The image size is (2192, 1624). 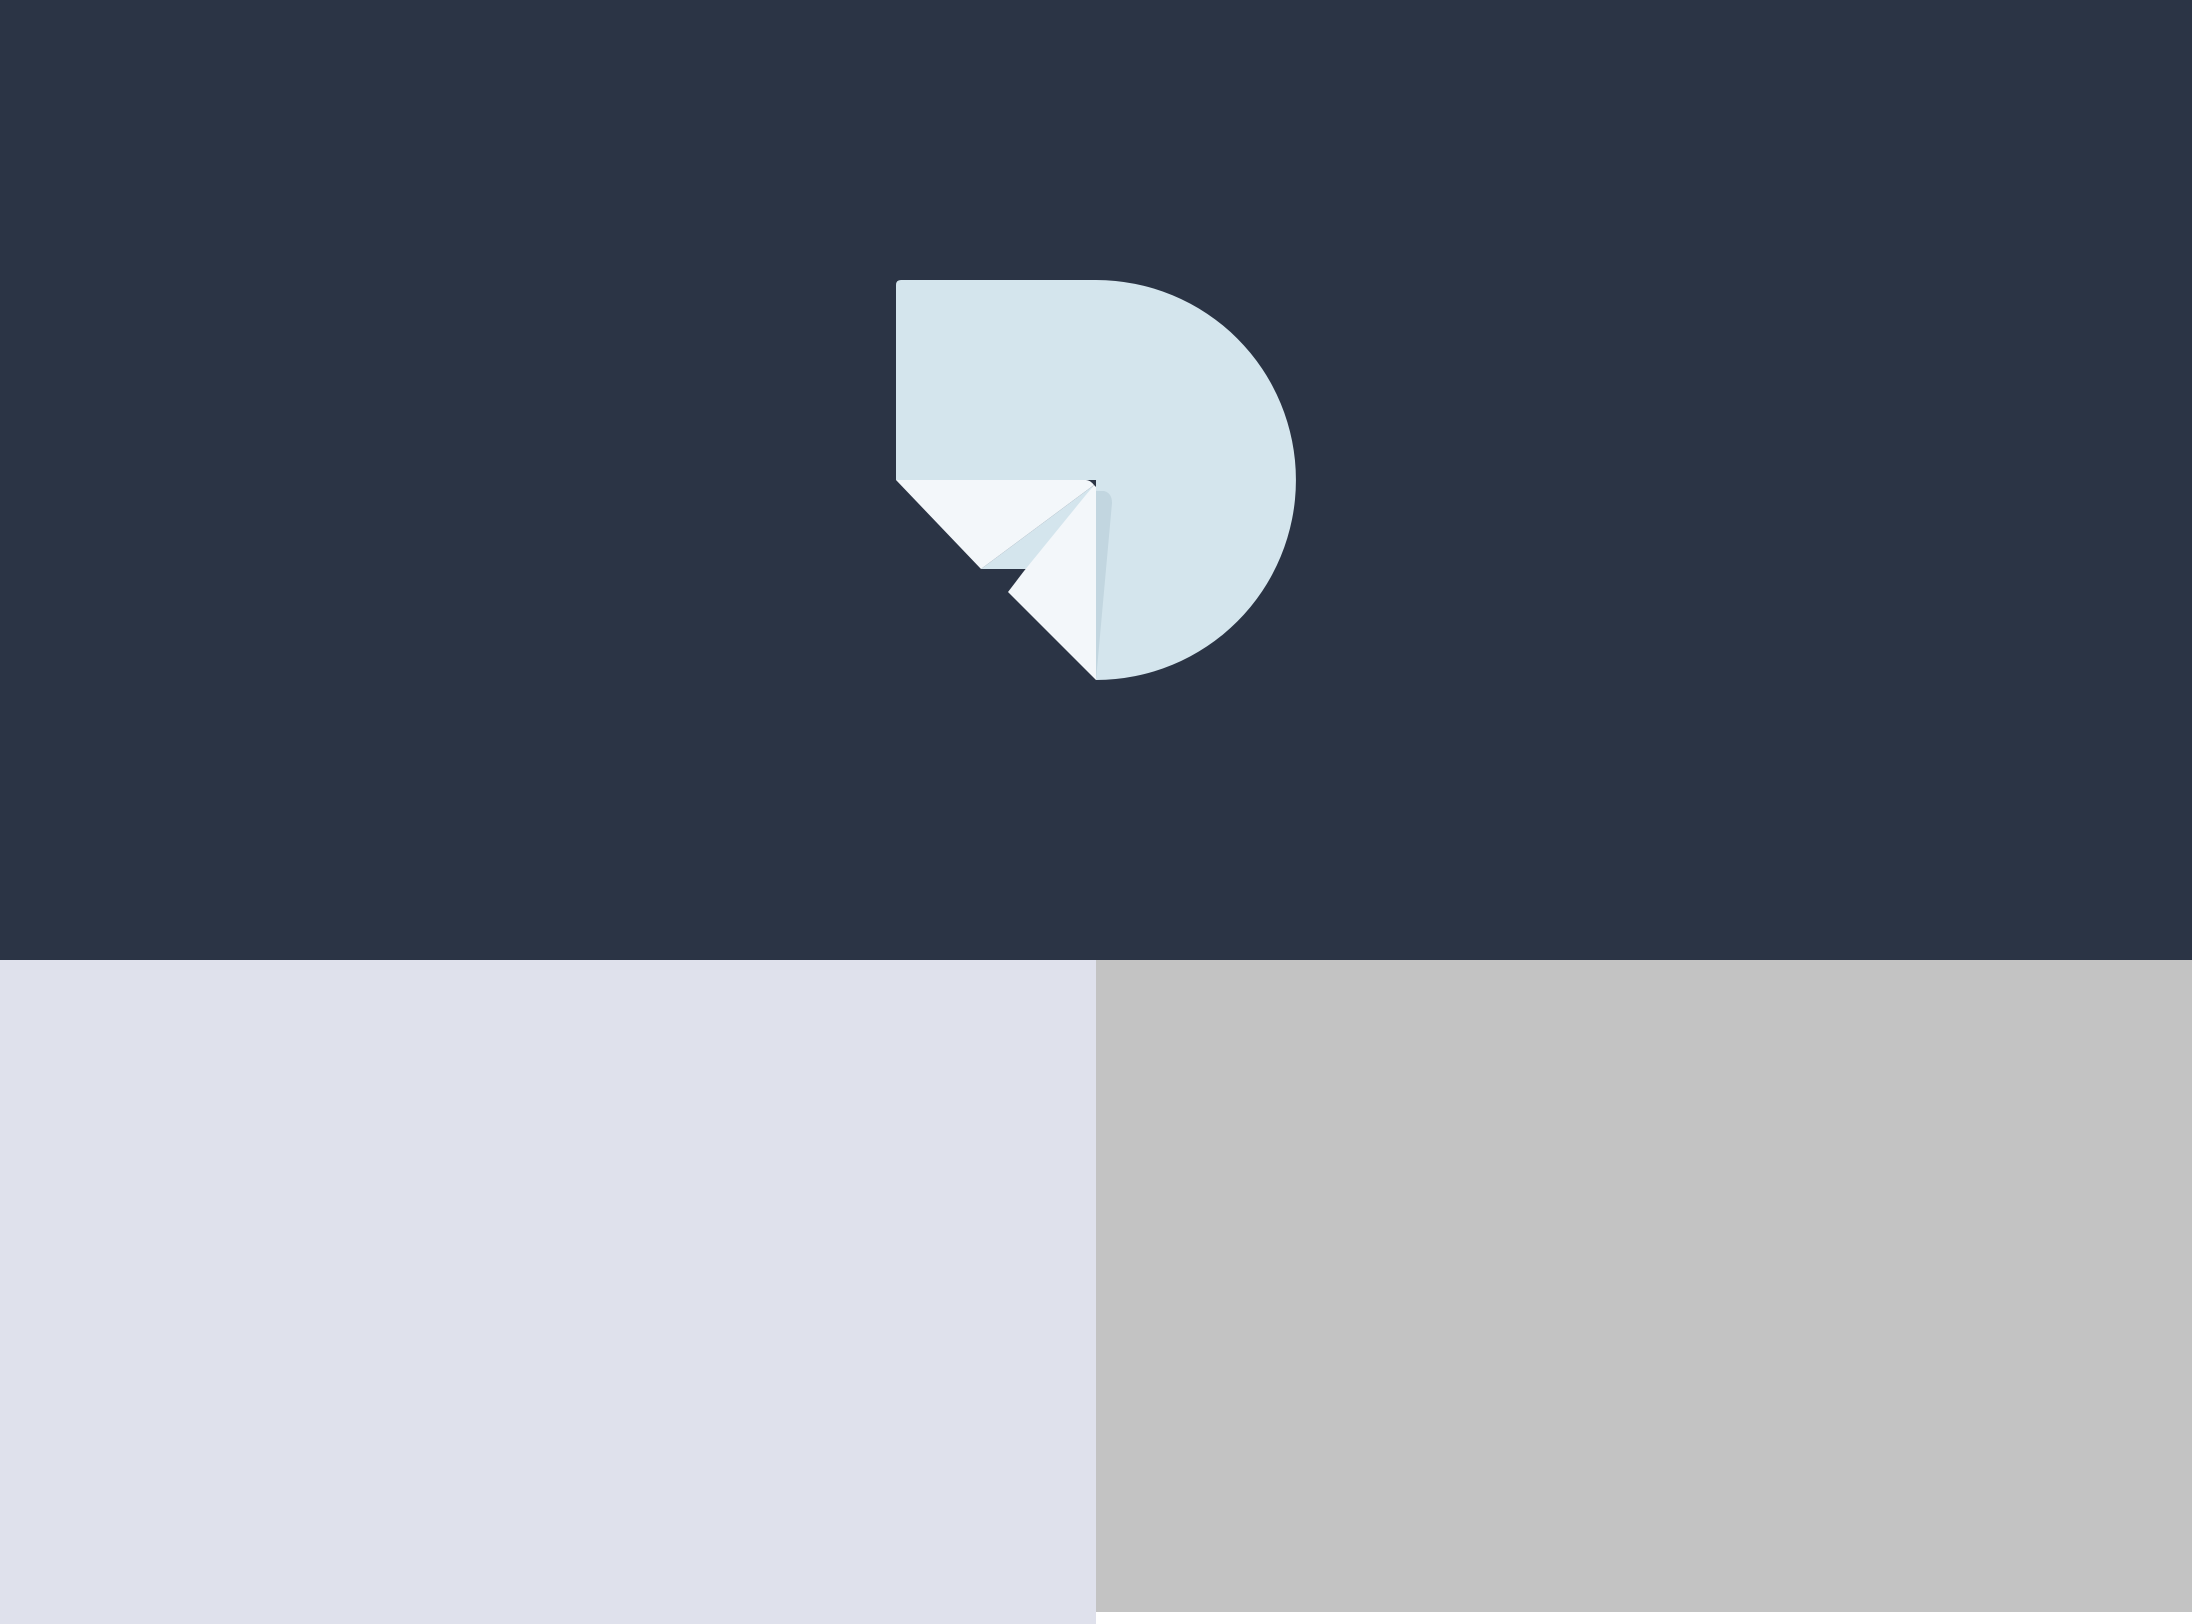 I want to click on folded-d-logo-icon, so click(x=1096, y=480).